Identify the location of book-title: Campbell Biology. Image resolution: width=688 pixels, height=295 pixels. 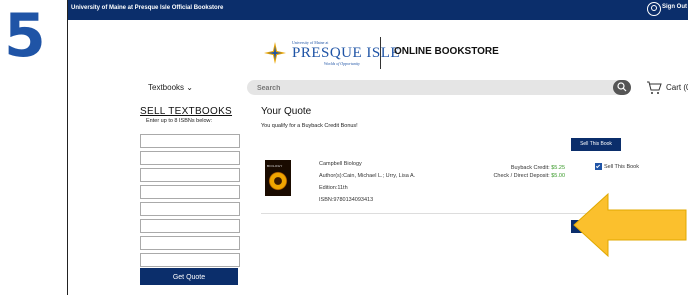
(340, 164).